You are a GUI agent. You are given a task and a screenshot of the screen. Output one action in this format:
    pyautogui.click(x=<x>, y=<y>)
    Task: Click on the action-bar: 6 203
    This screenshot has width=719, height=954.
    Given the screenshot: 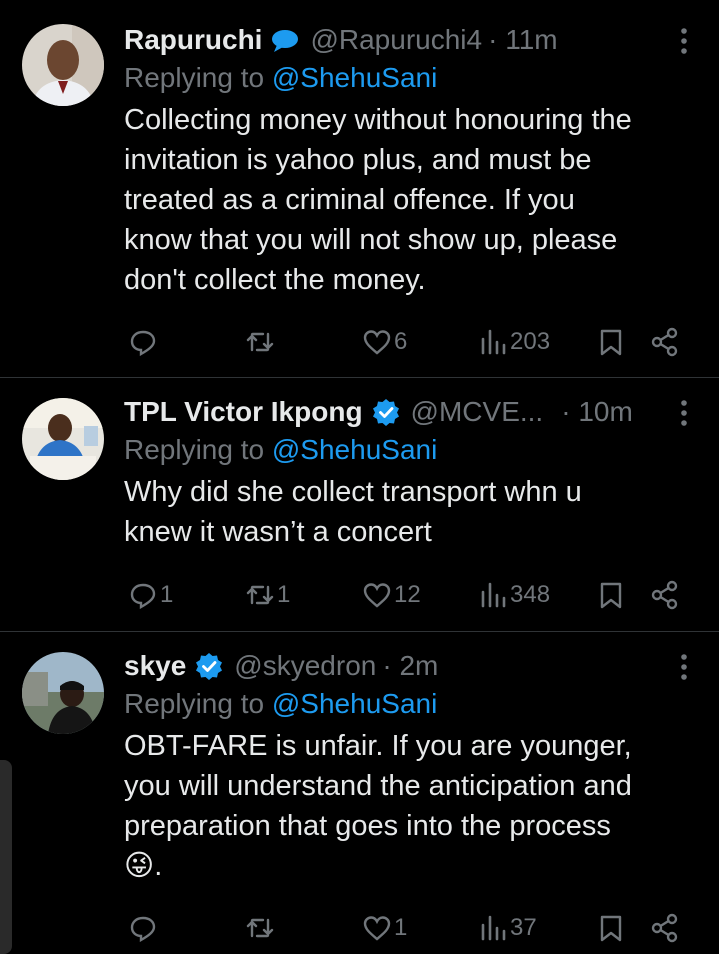 What is the action you would take?
    pyautogui.click(x=359, y=342)
    